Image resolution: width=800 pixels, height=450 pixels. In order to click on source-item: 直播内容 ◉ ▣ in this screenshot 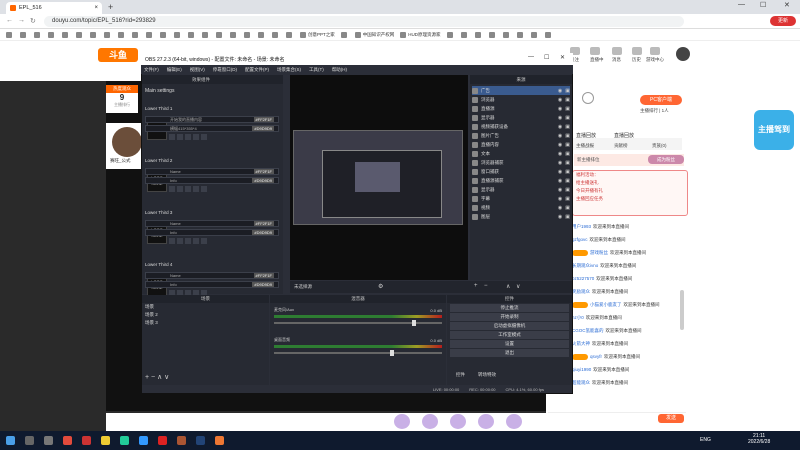, I will do `click(521, 144)`.